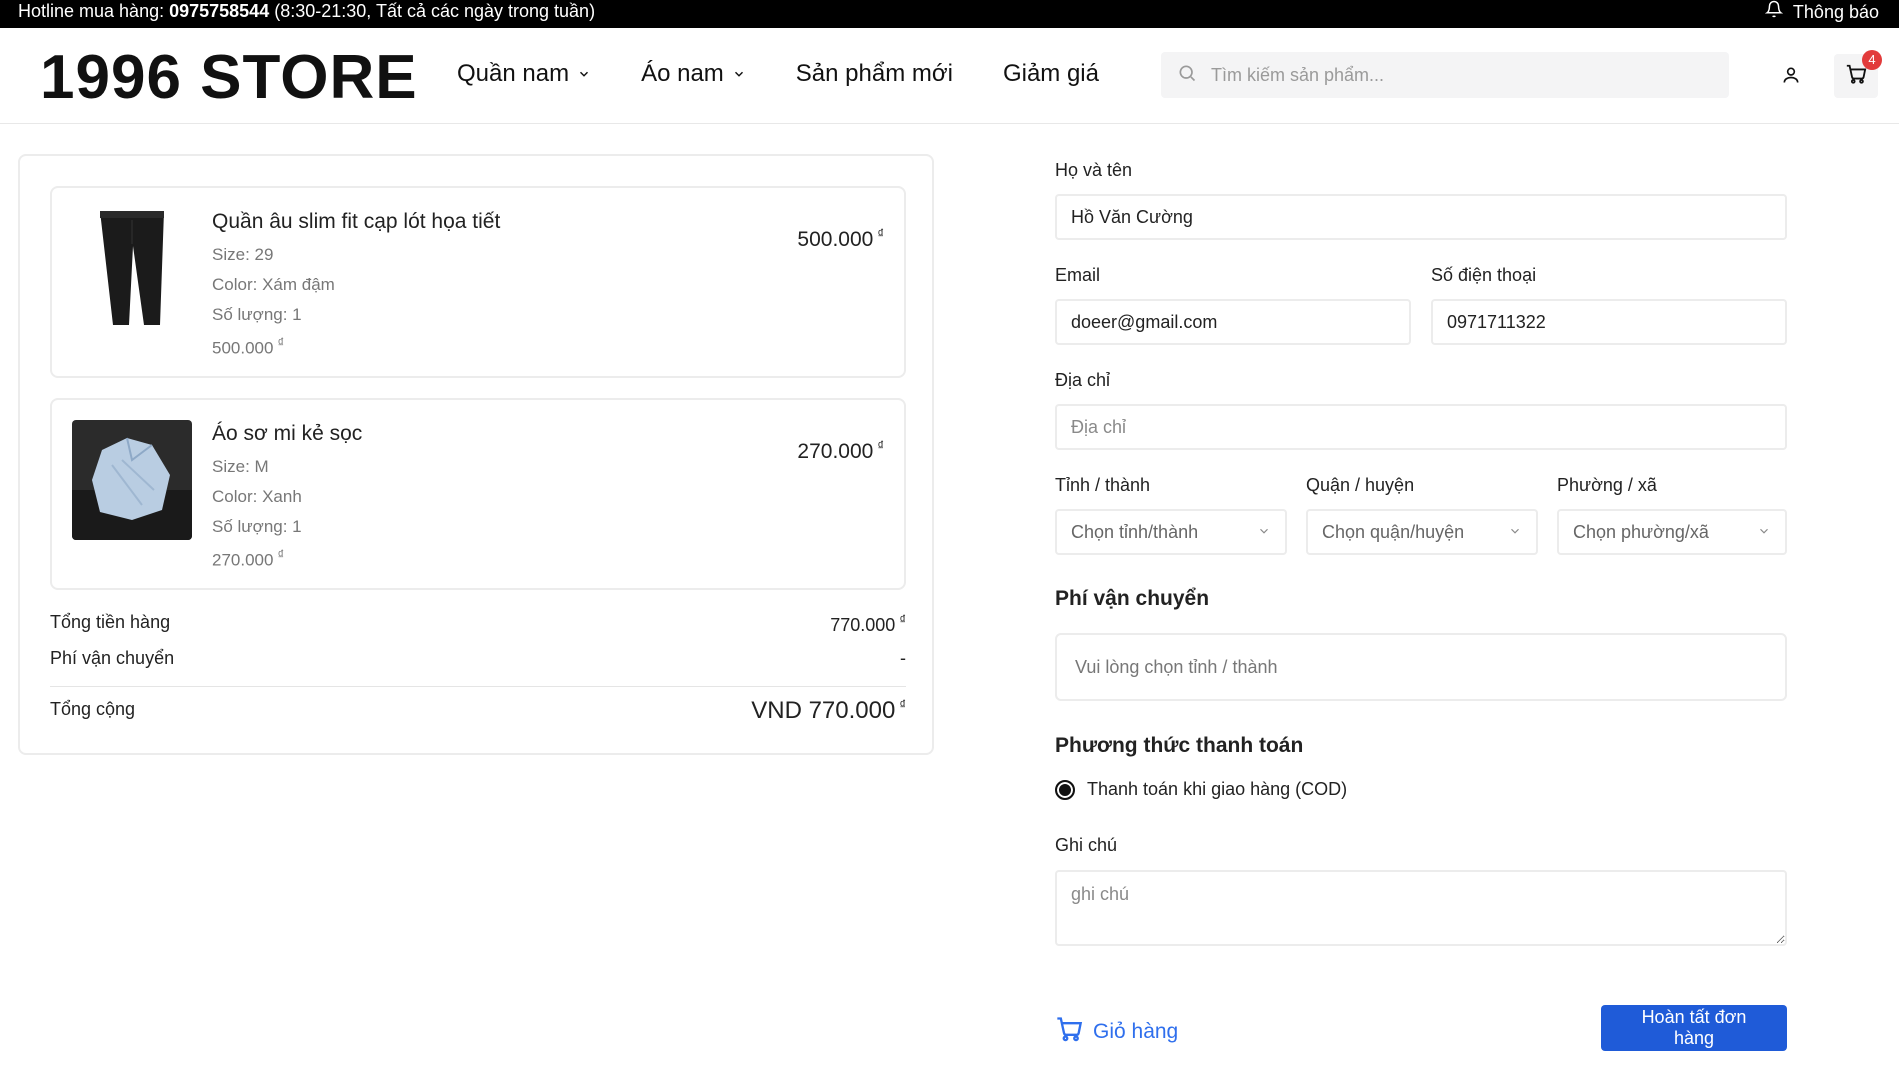 The height and width of the screenshot is (1072, 1899). Describe the element at coordinates (1069, 1032) in the screenshot. I see `cart-icon` at that location.